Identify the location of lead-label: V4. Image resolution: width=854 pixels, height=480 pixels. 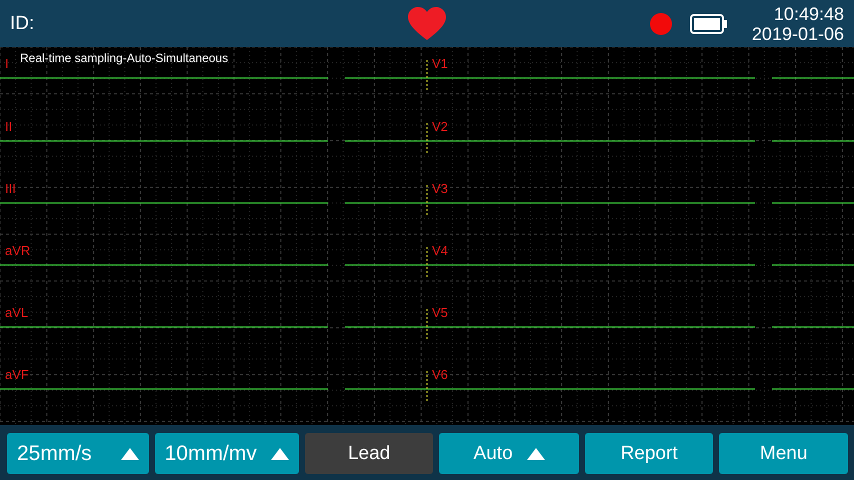
(440, 250).